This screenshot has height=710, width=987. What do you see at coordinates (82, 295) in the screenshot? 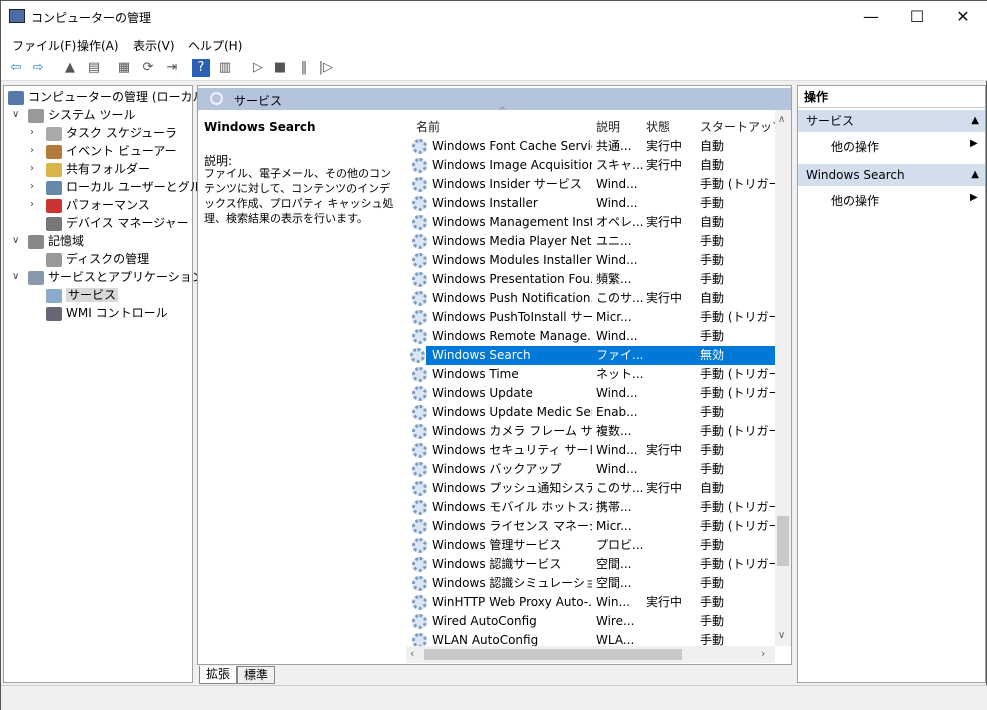
I see `tree-node: サービス` at bounding box center [82, 295].